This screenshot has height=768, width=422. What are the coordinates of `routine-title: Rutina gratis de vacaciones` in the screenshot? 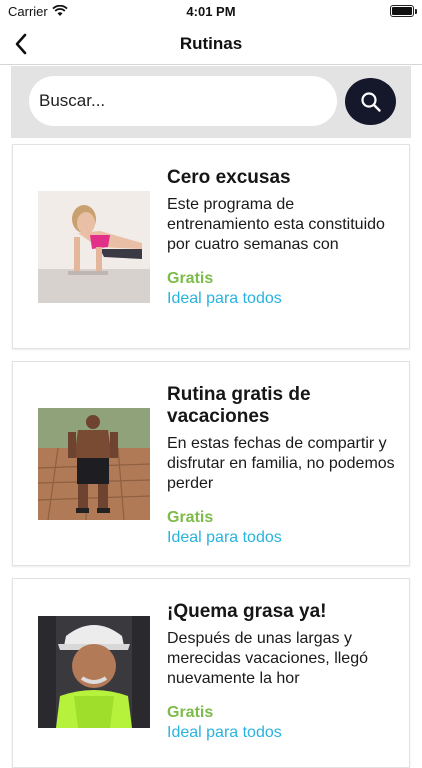 It's located at (239, 405).